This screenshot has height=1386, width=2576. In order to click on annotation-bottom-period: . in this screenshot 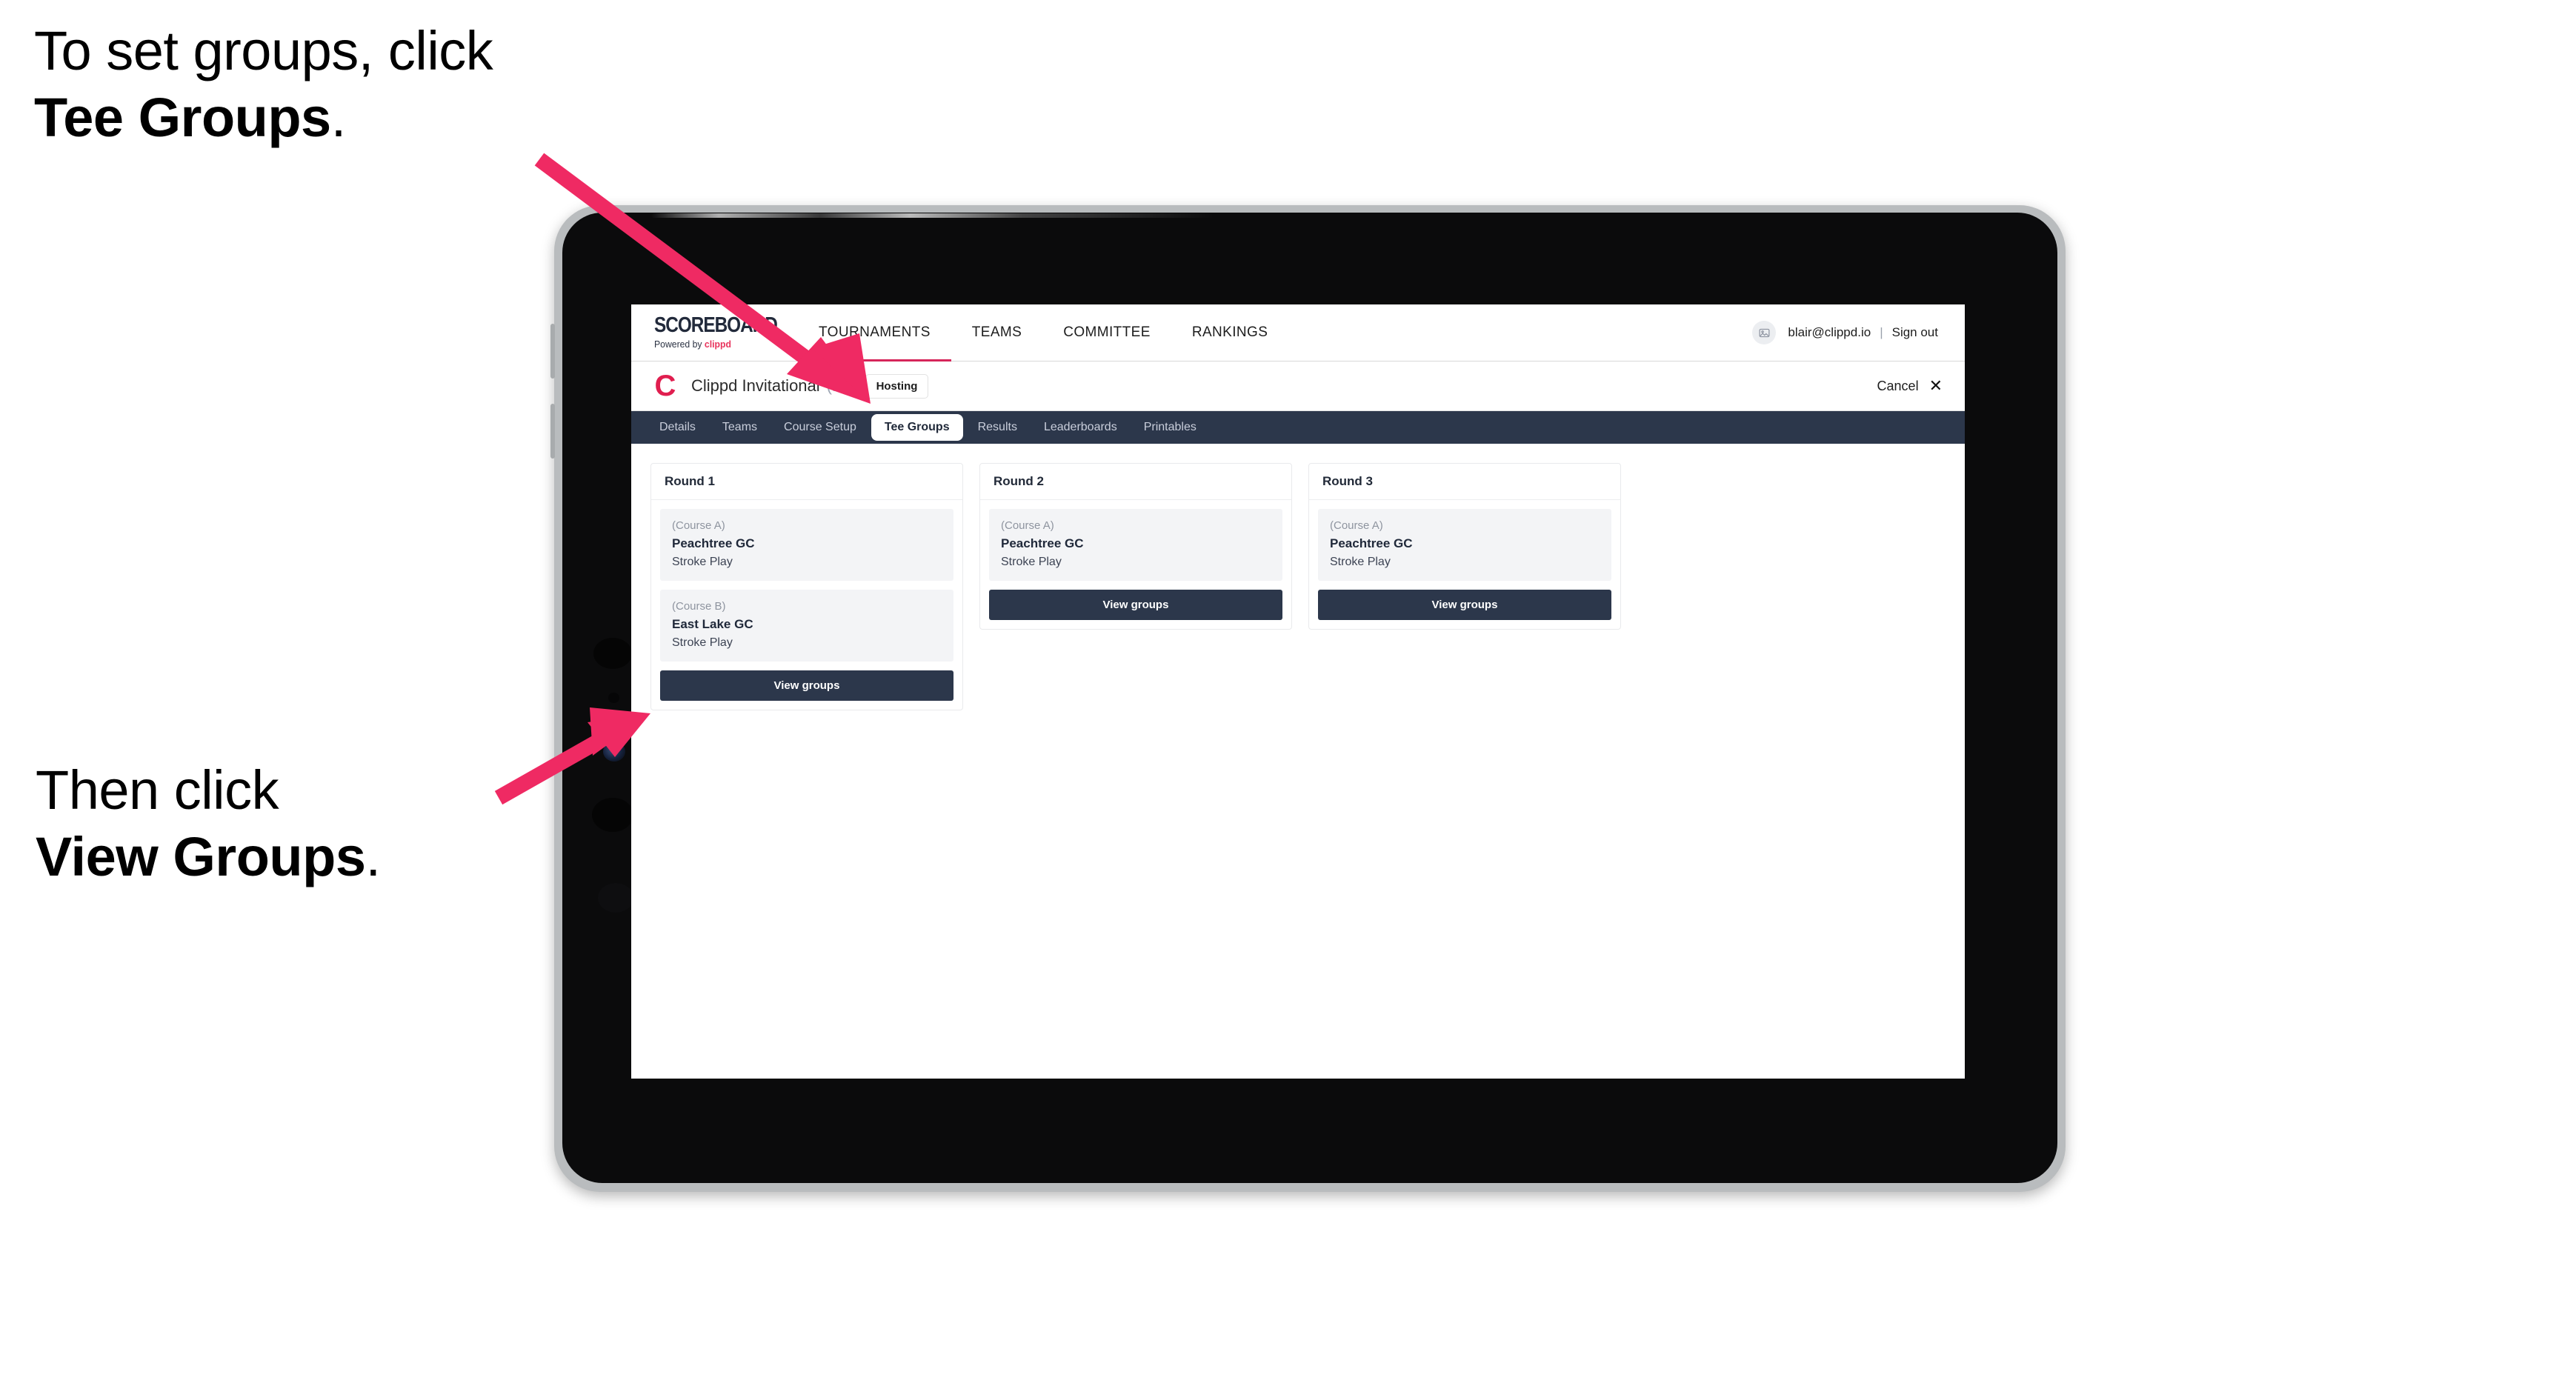, I will do `click(373, 857)`.